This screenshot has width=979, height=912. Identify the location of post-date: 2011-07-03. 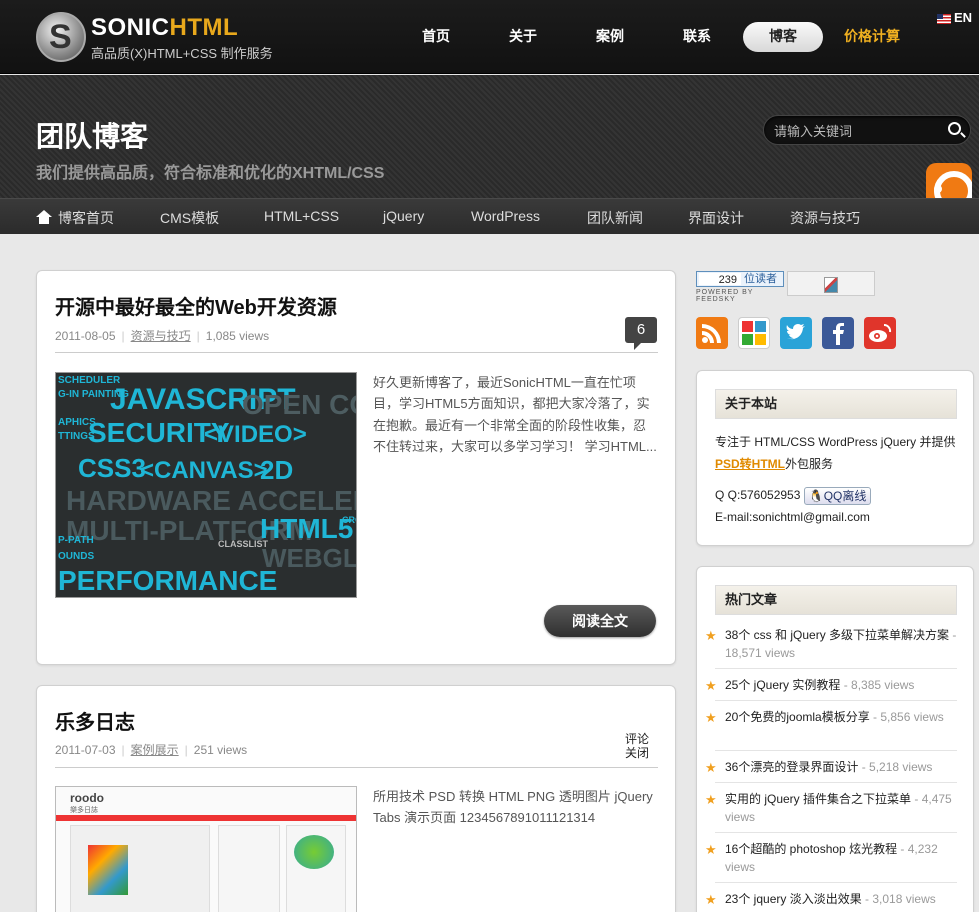
(85, 750).